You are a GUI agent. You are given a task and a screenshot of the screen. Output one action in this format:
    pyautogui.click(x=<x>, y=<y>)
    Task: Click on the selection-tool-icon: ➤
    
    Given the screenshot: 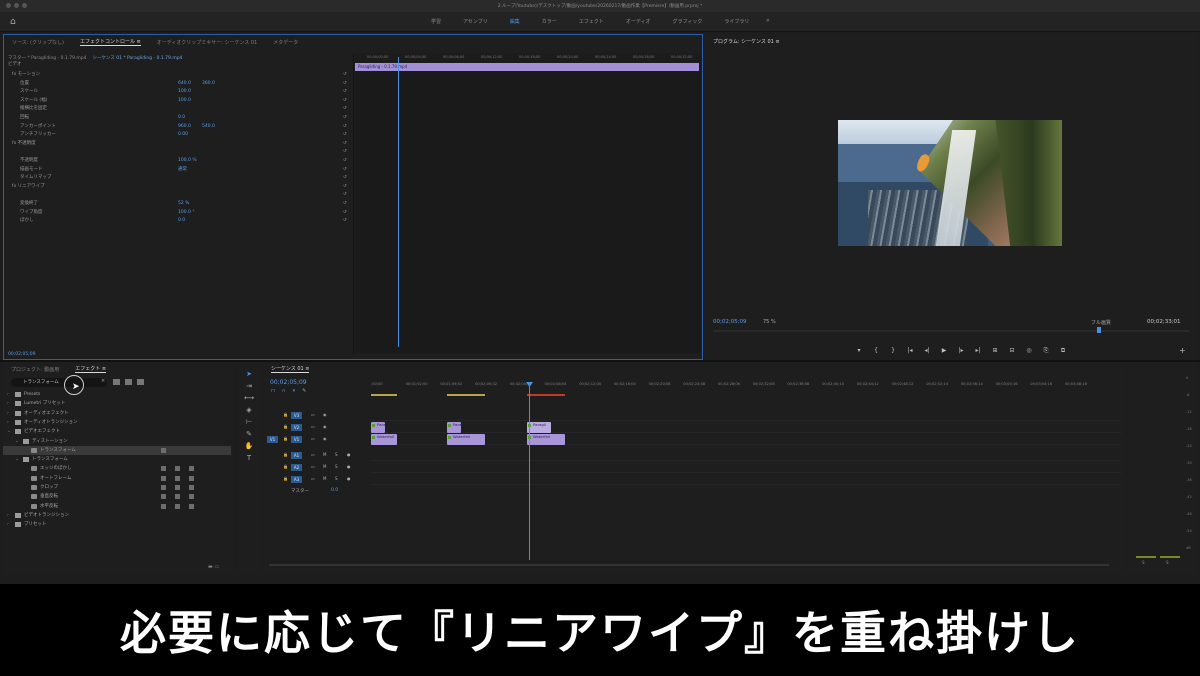 What is the action you would take?
    pyautogui.click(x=249, y=374)
    